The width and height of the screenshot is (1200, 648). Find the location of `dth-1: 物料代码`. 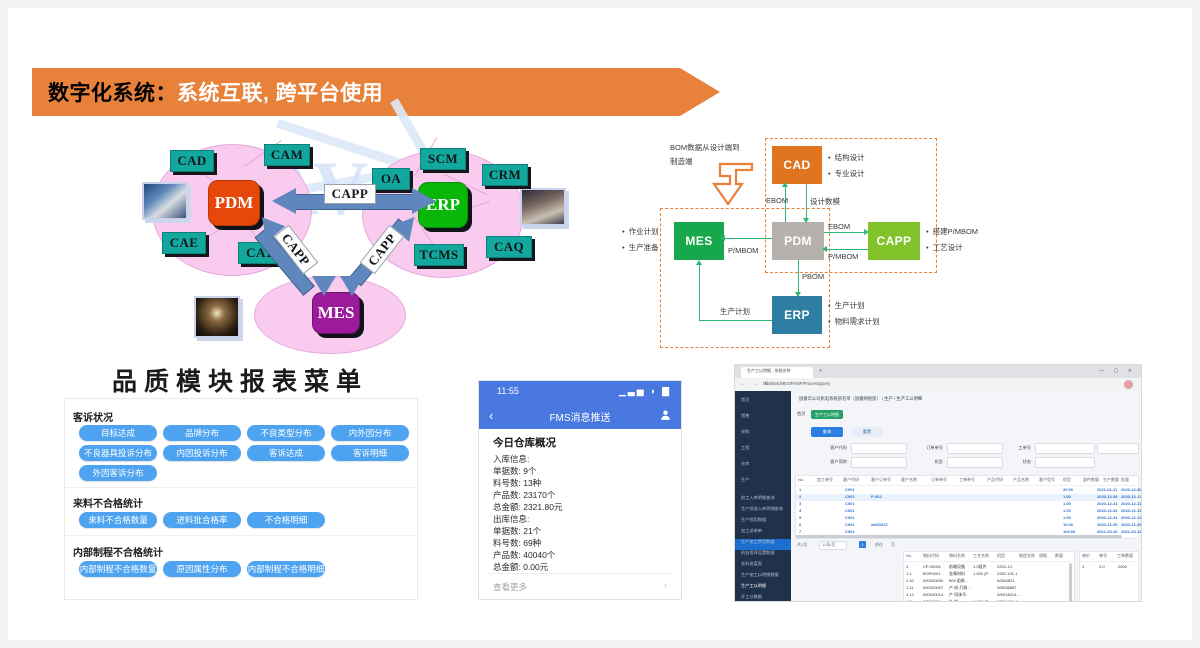

dth-1: 物料代码 is located at coordinates (931, 556).